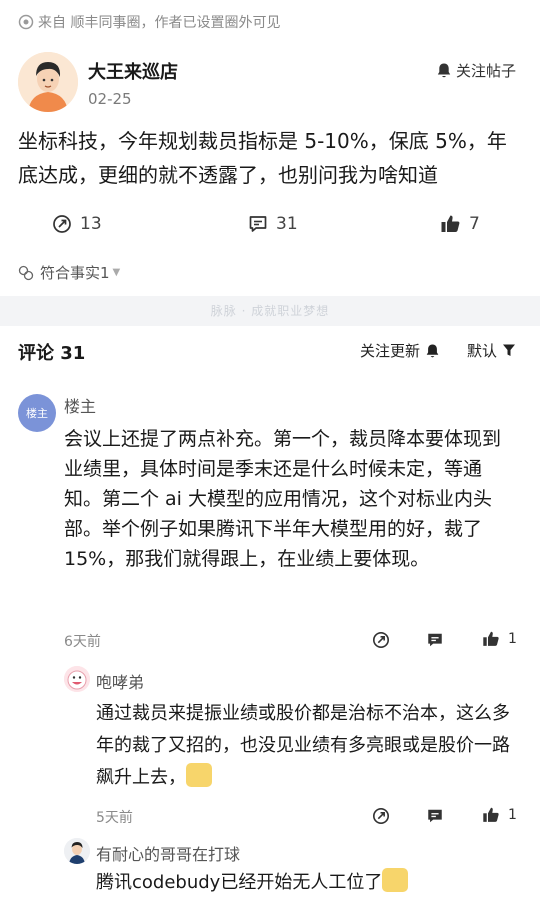 The width and height of the screenshot is (540, 914). Describe the element at coordinates (120, 681) in the screenshot. I see `reply-author: 咆哮弟` at that location.